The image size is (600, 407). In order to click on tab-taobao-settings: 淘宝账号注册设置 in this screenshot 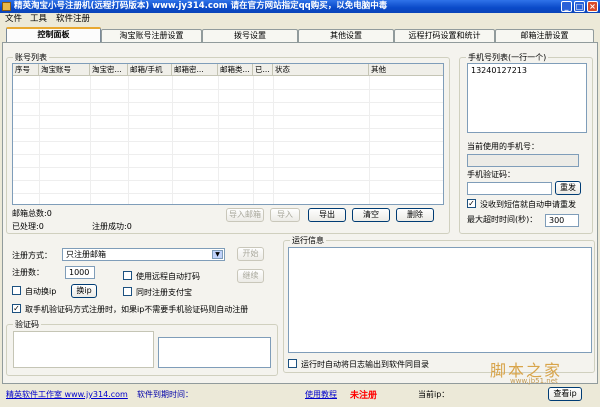, I will do `click(151, 35)`.